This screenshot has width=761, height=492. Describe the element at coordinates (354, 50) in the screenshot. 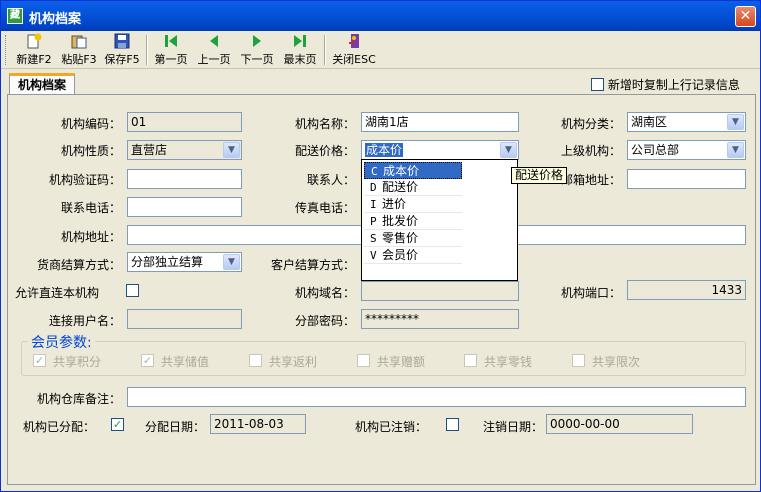

I see `close-esc-button: 关闭ESC` at that location.